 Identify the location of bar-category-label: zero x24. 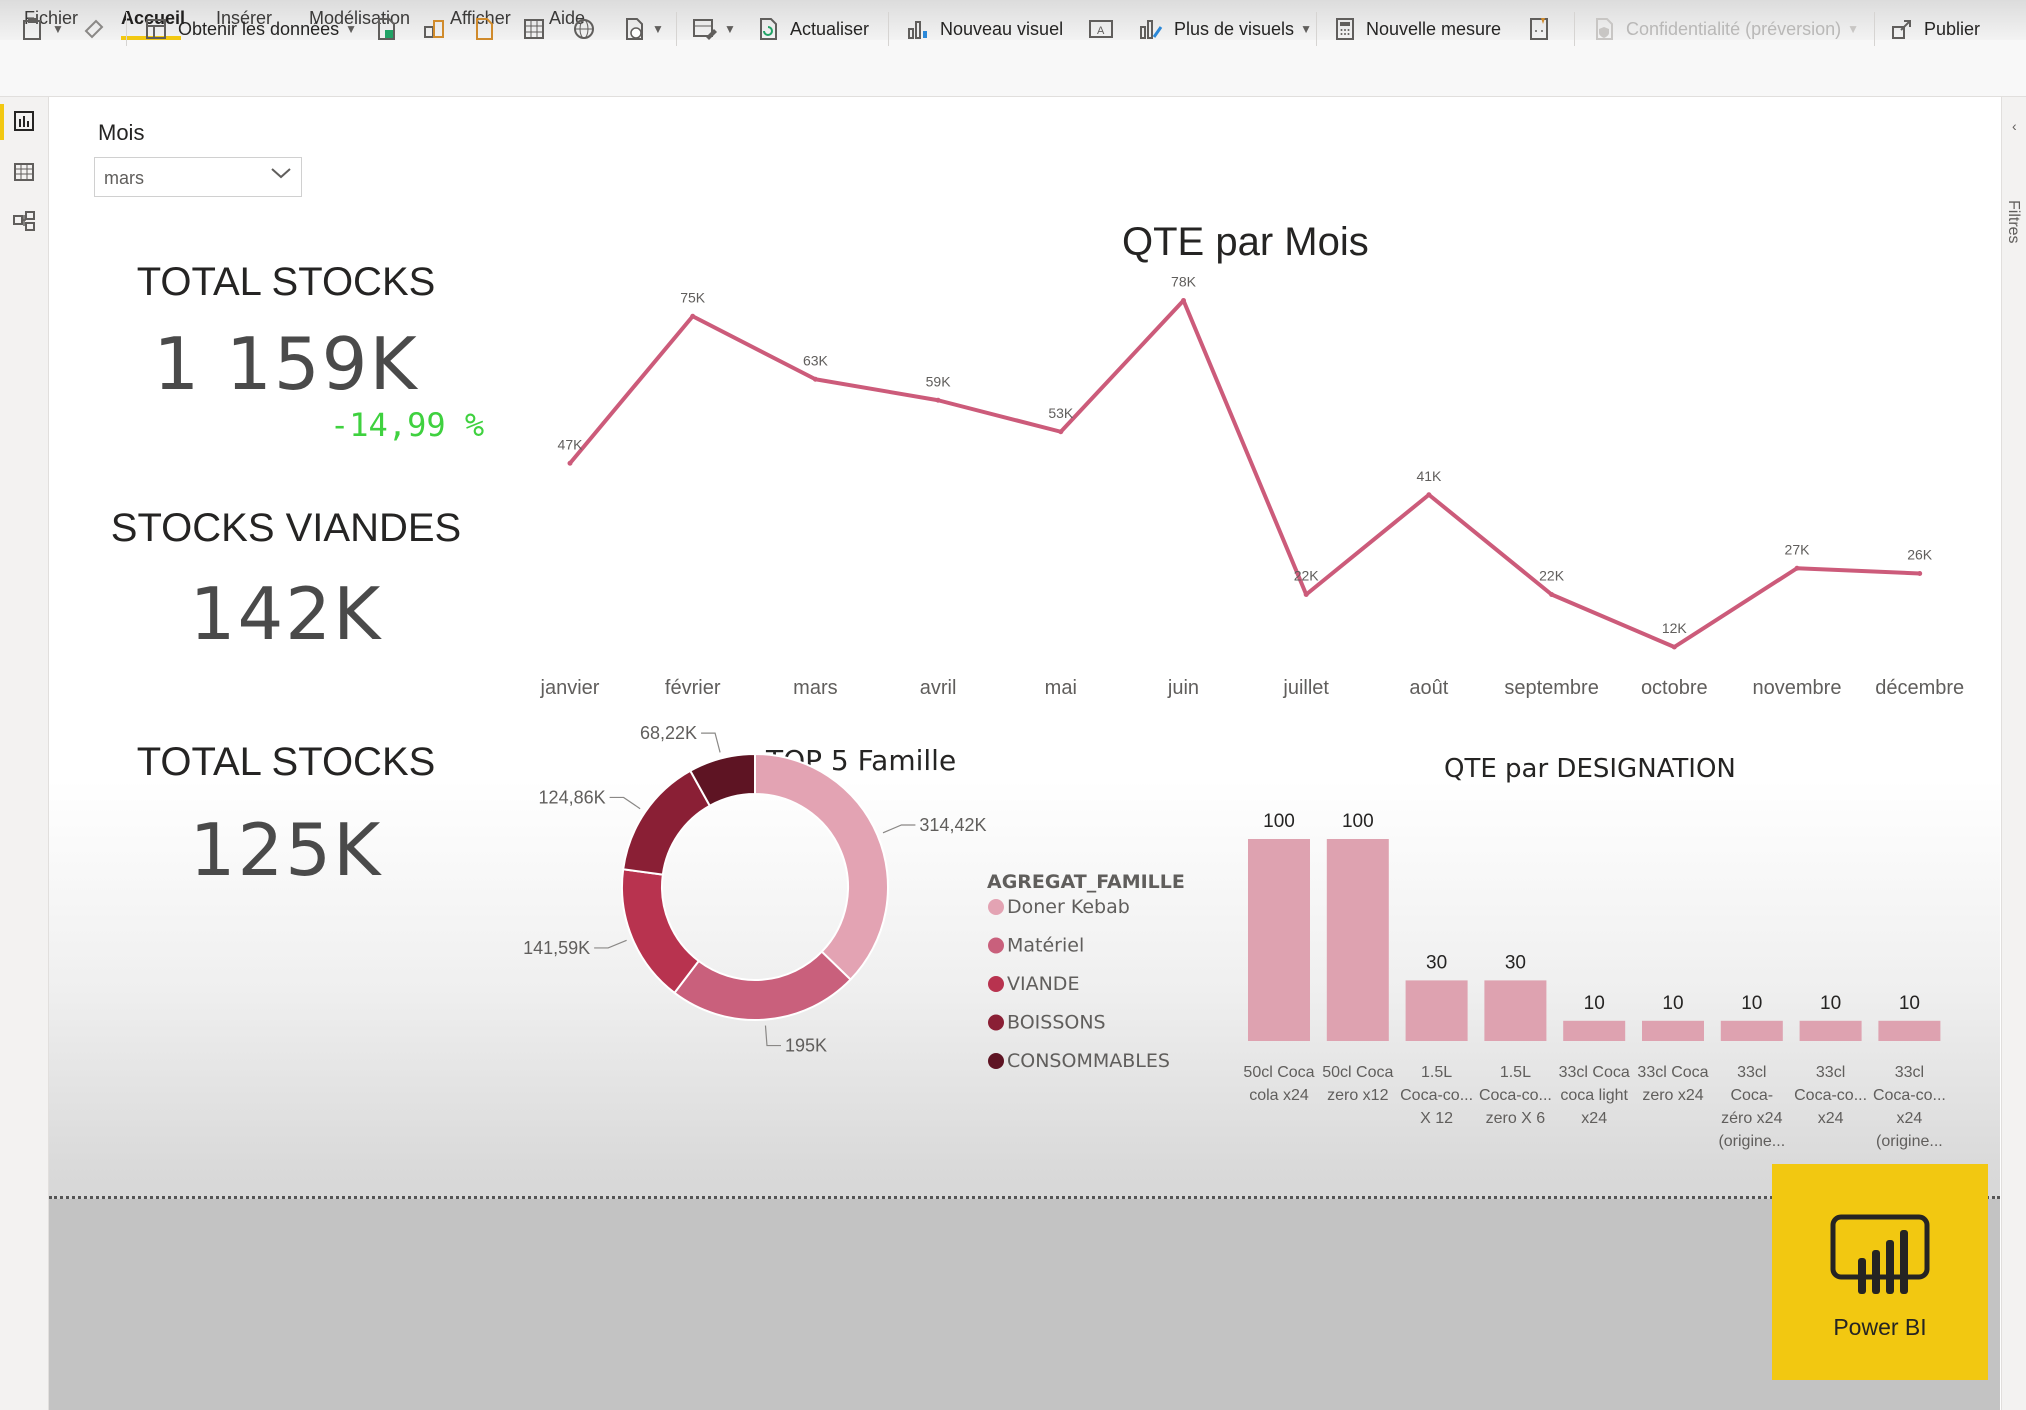
(1672, 1095).